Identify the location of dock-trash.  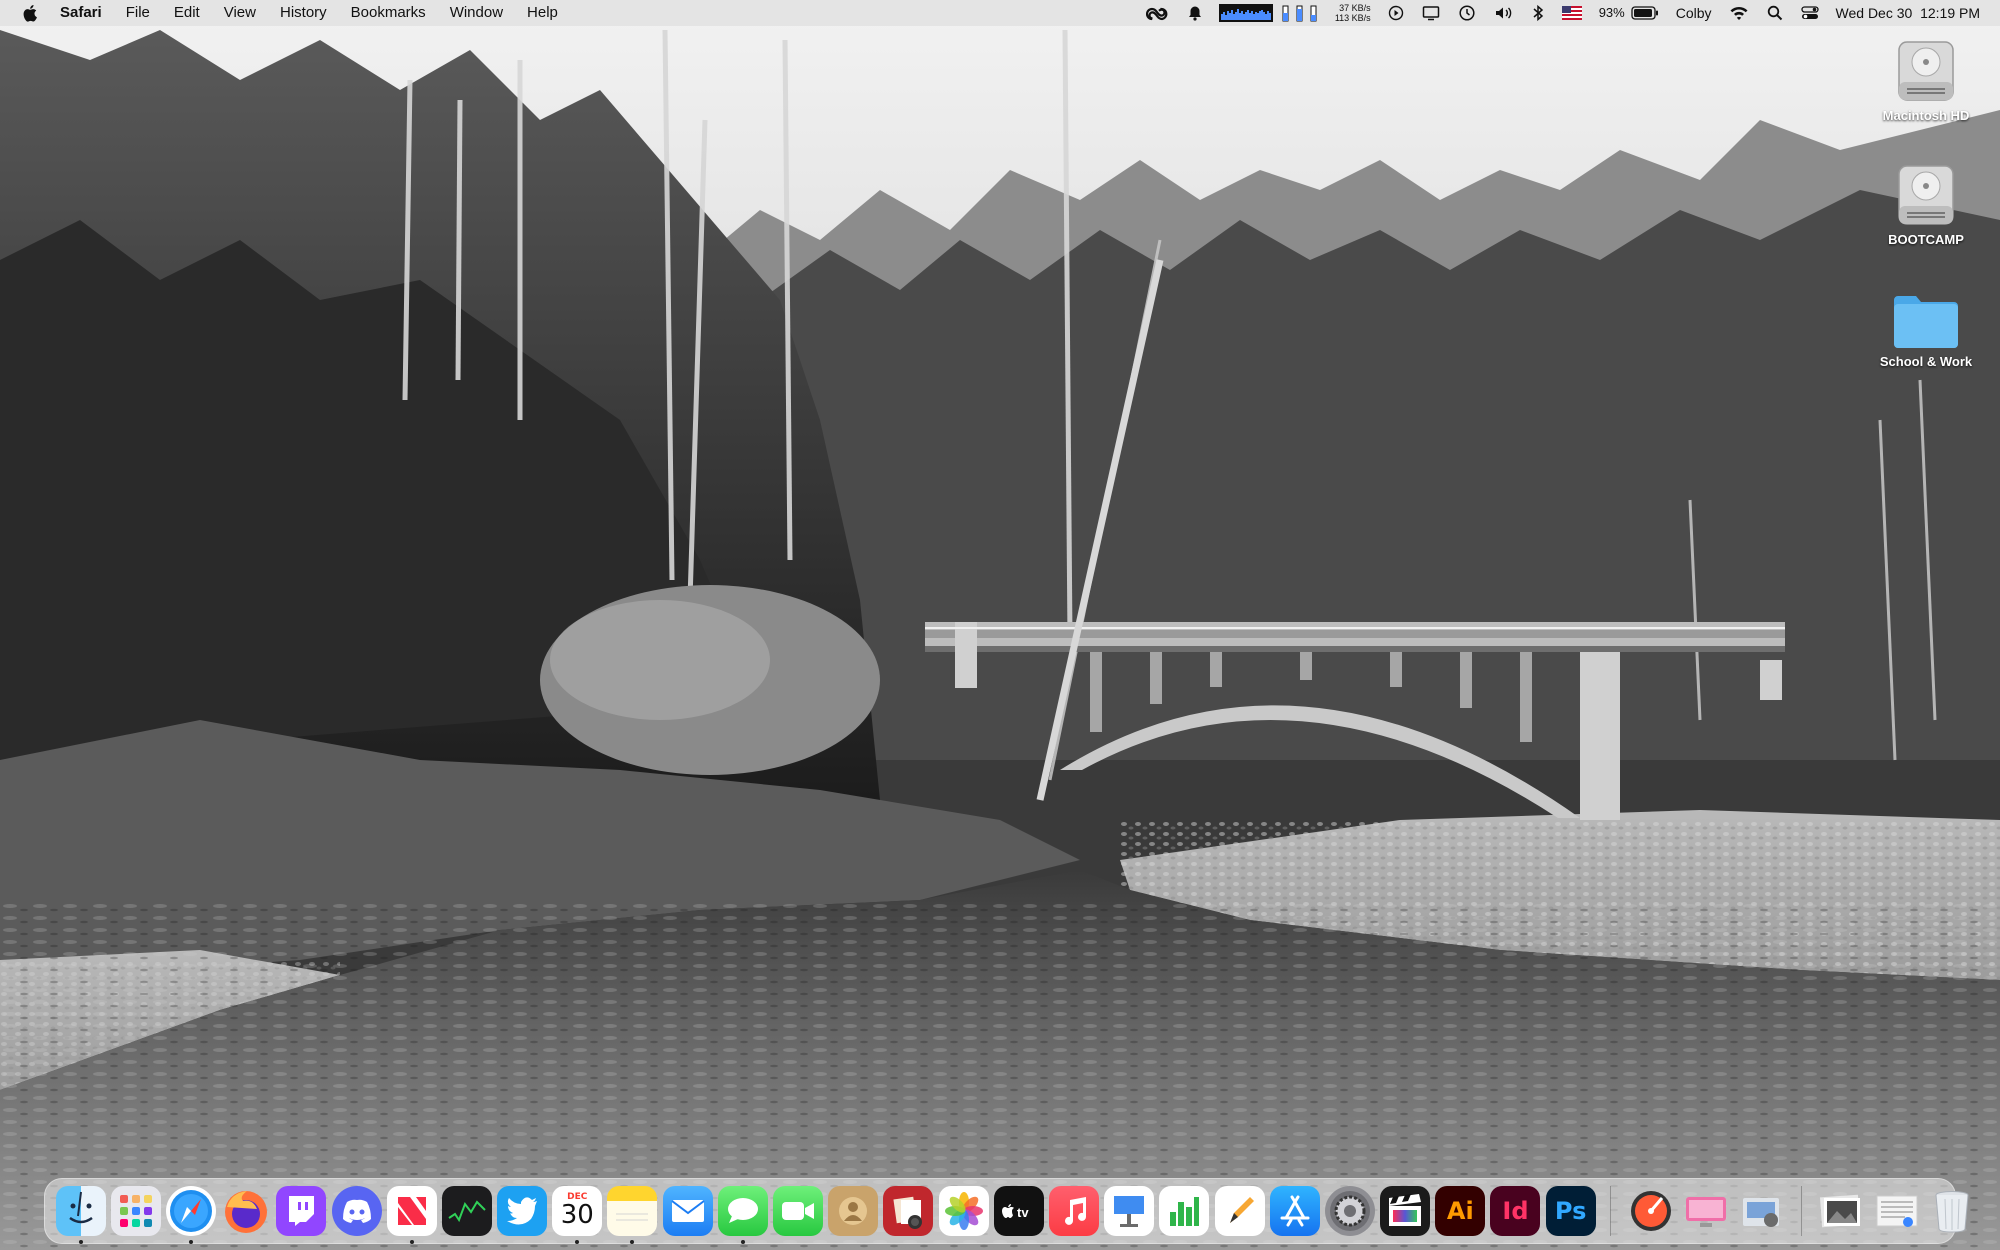
(1952, 1211).